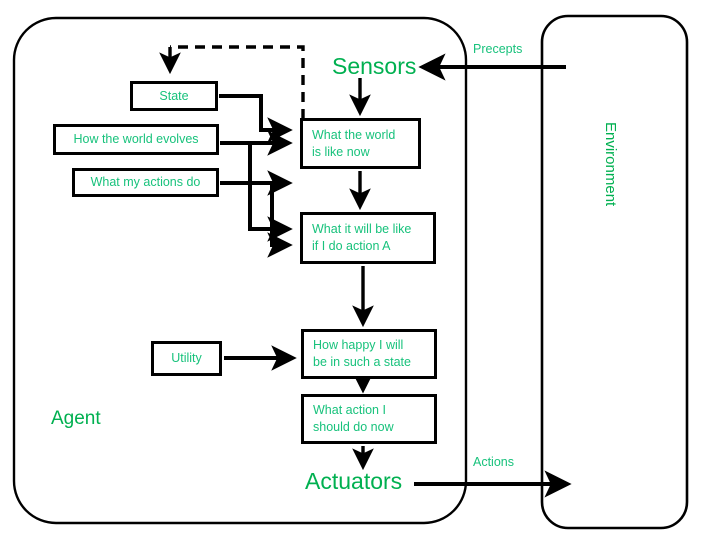  I want to click on node-world-now-line-0: What the world, so click(354, 134).